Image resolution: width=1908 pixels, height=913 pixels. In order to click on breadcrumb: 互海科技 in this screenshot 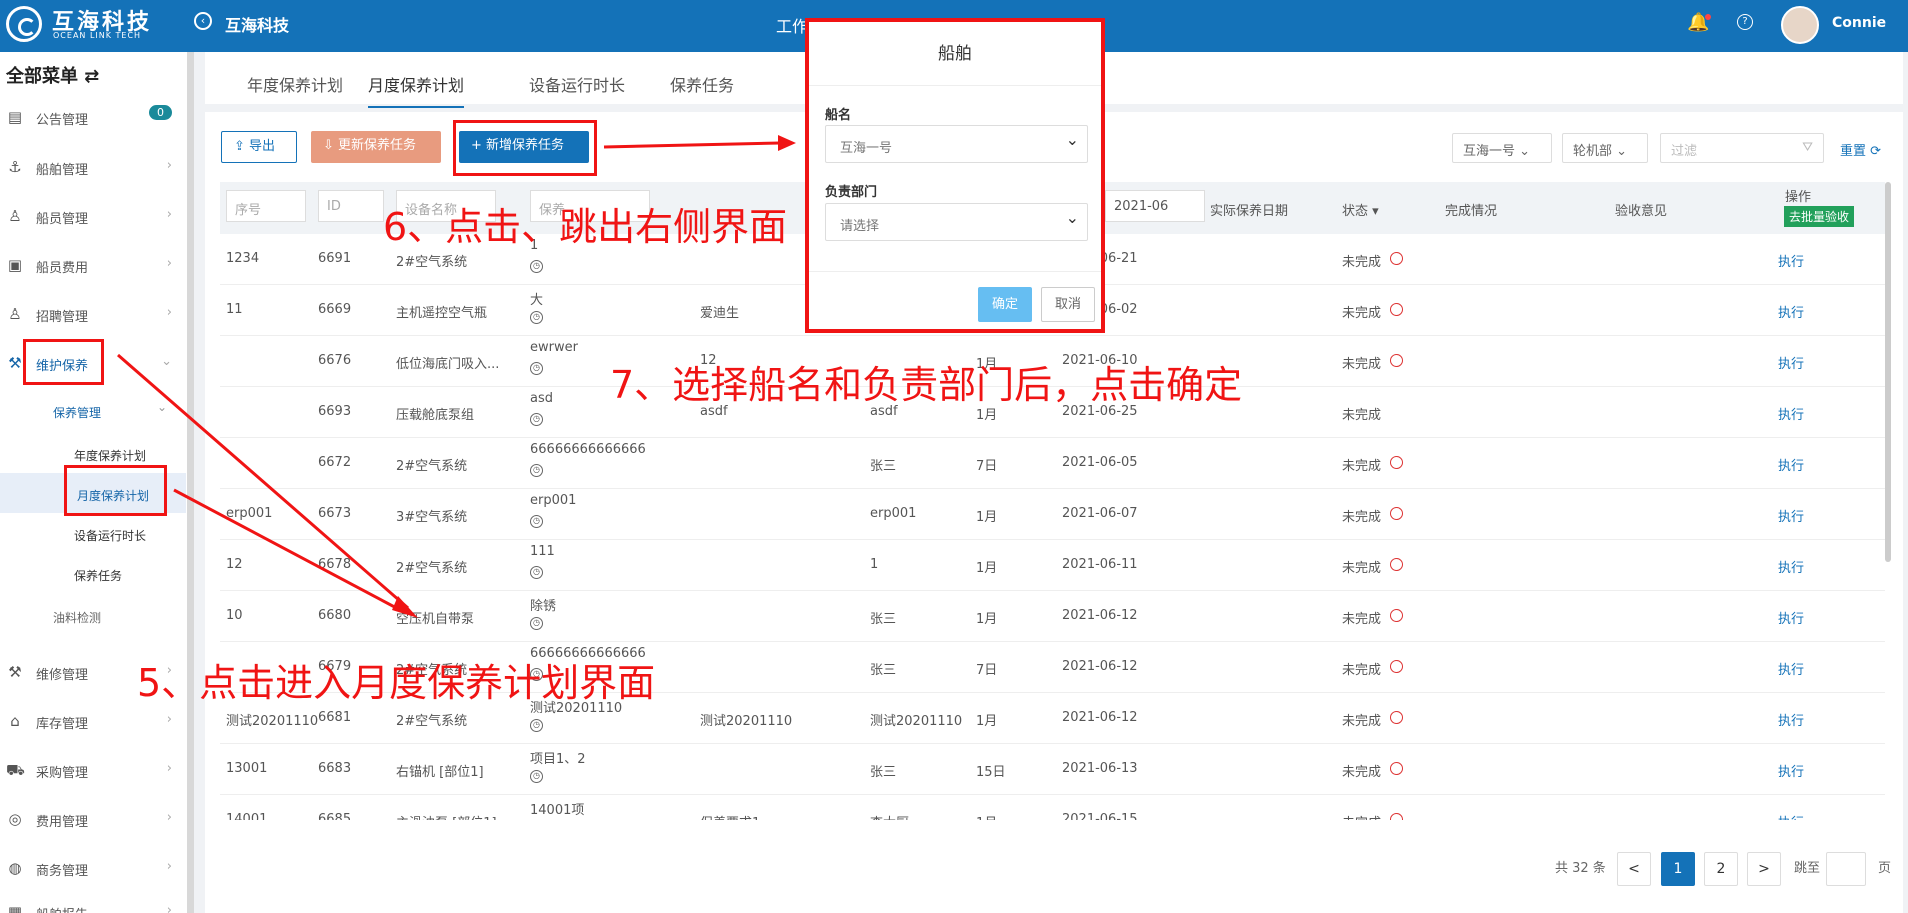, I will do `click(257, 25)`.